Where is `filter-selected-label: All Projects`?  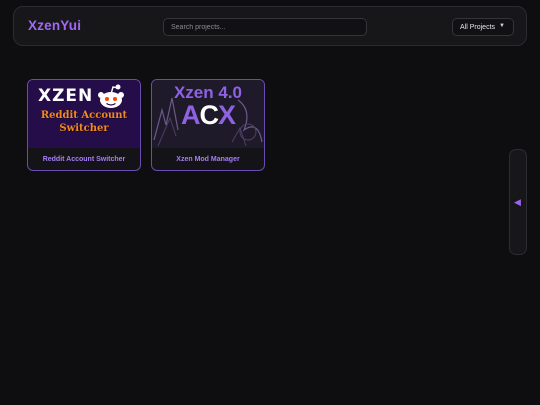 filter-selected-label: All Projects is located at coordinates (478, 27).